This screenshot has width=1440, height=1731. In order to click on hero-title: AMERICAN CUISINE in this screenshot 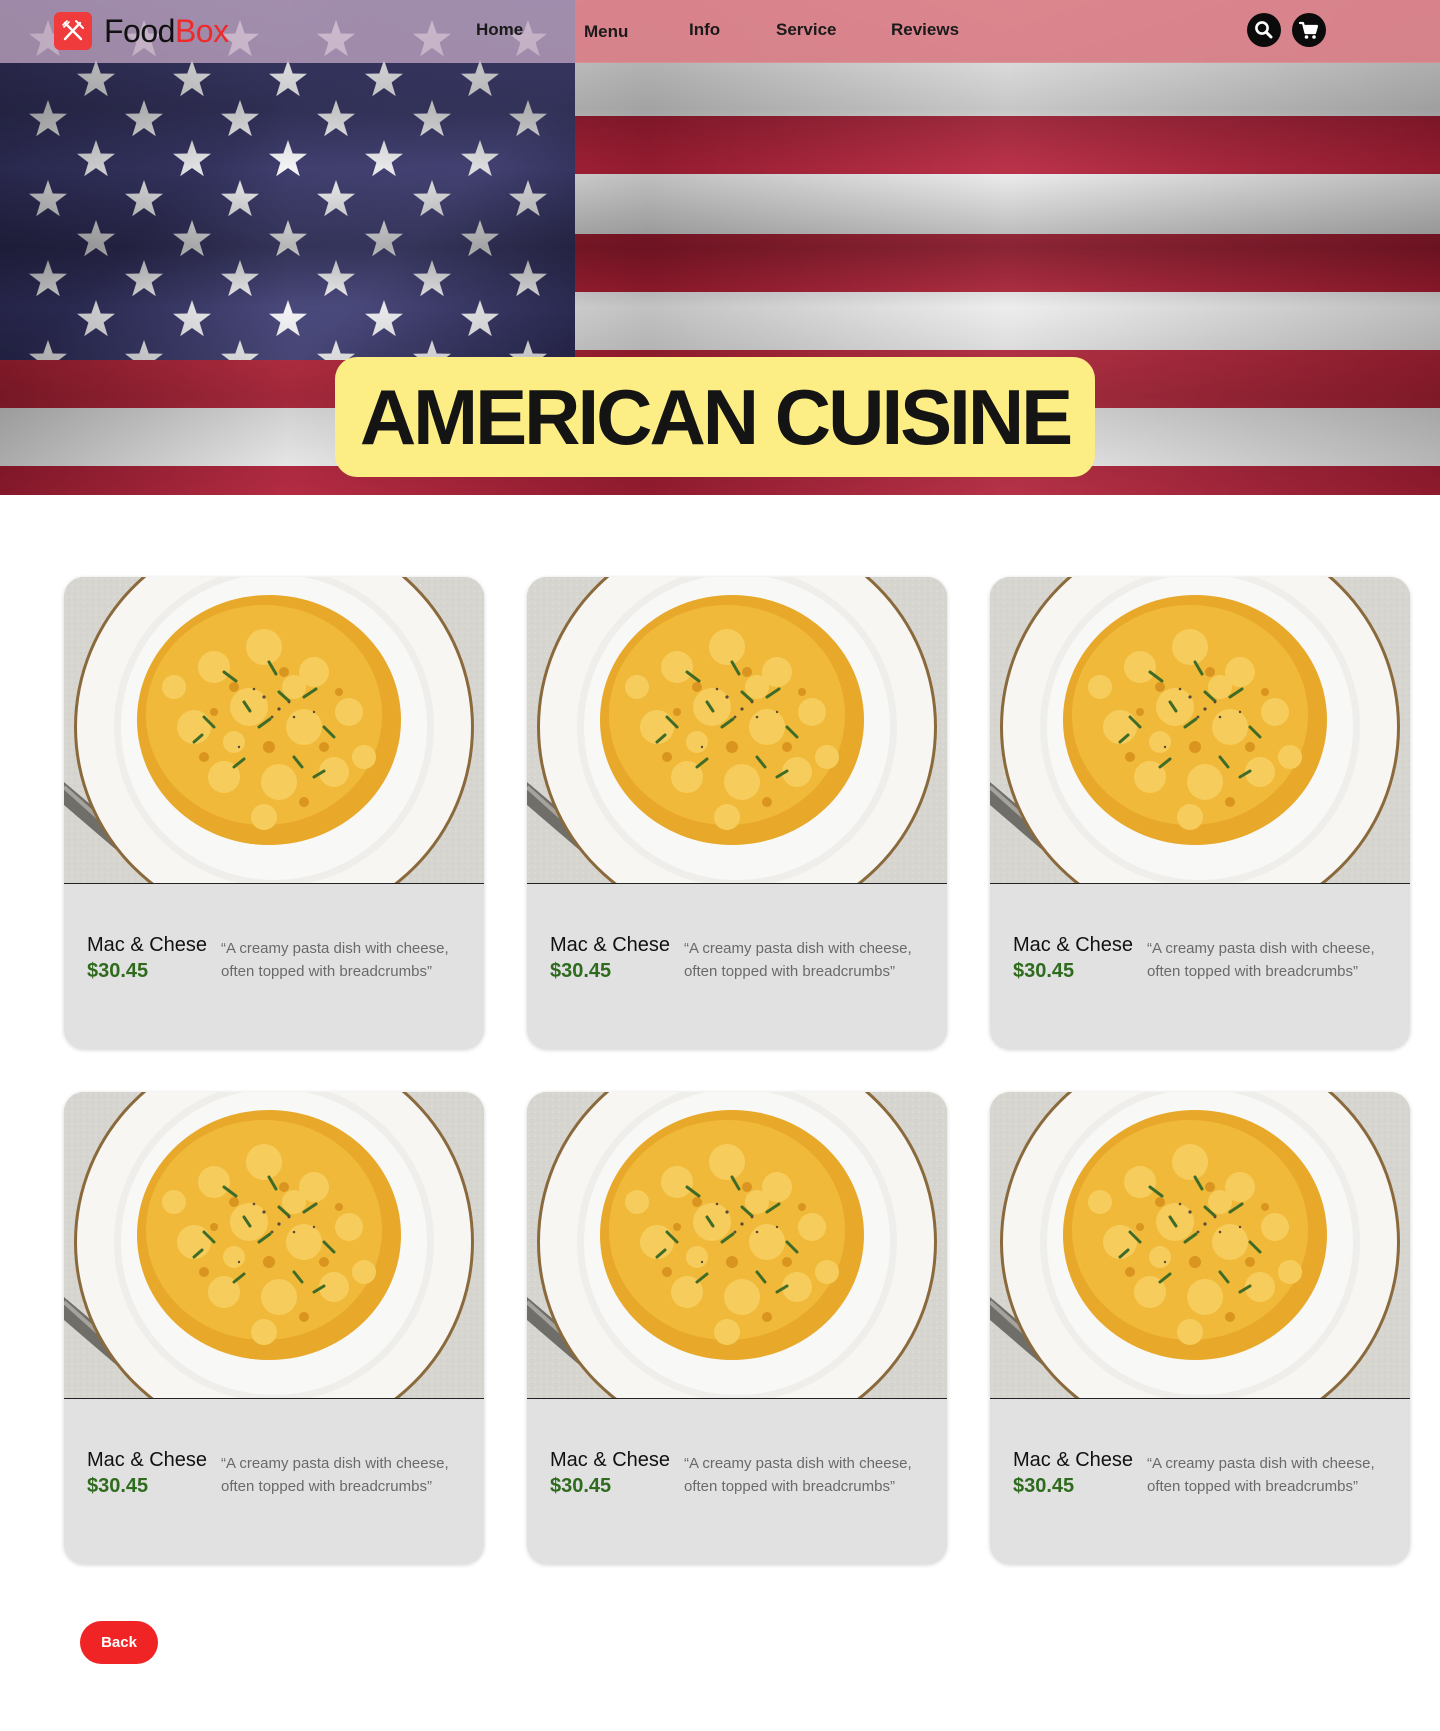, I will do `click(716, 416)`.